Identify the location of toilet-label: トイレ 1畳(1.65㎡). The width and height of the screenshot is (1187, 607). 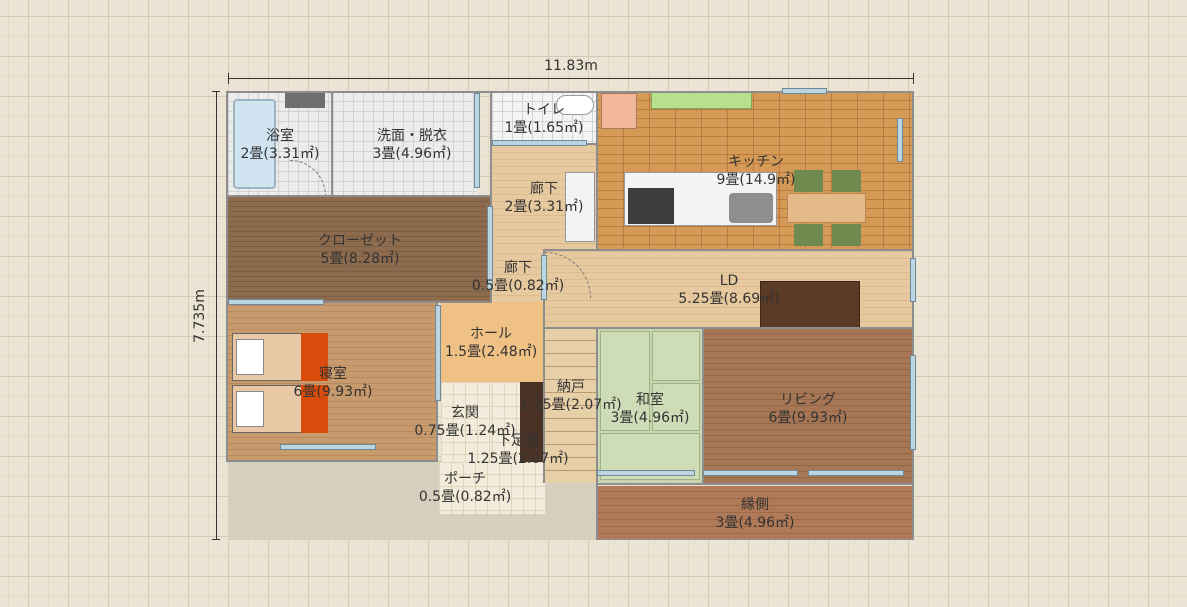
(543, 119).